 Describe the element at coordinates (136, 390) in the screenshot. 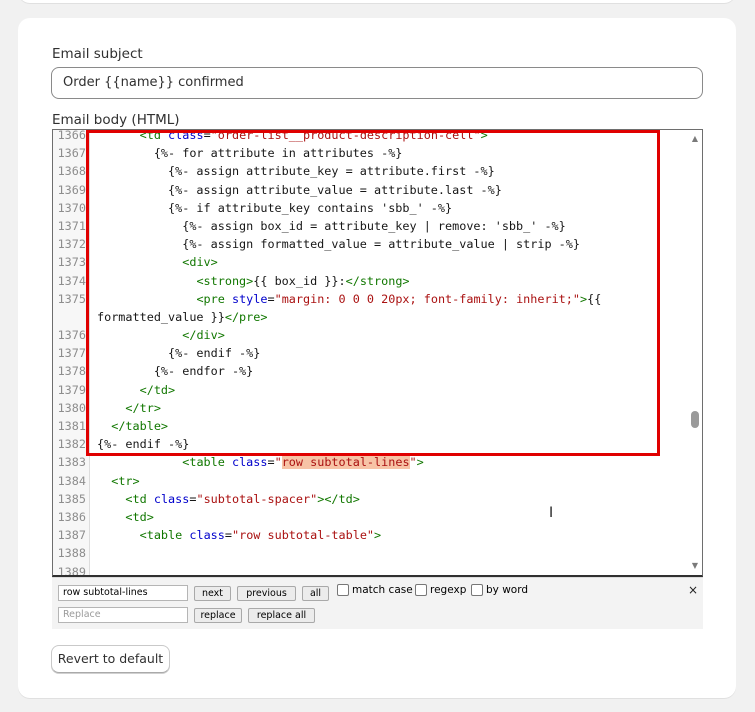

I see `line-text: </td>` at that location.